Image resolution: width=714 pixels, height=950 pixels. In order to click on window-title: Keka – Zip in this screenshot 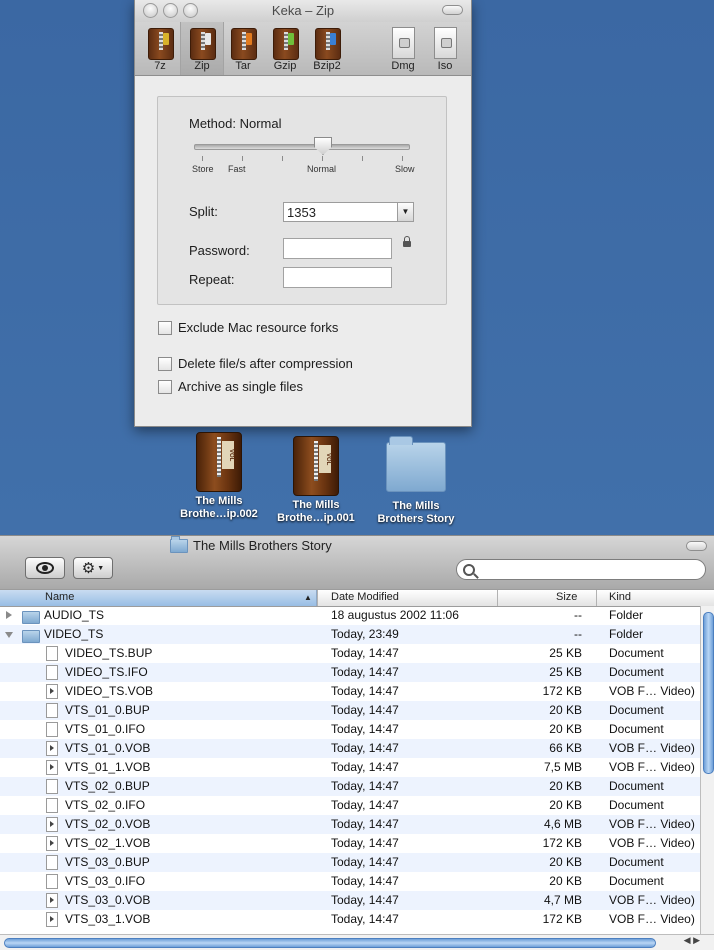, I will do `click(303, 10)`.